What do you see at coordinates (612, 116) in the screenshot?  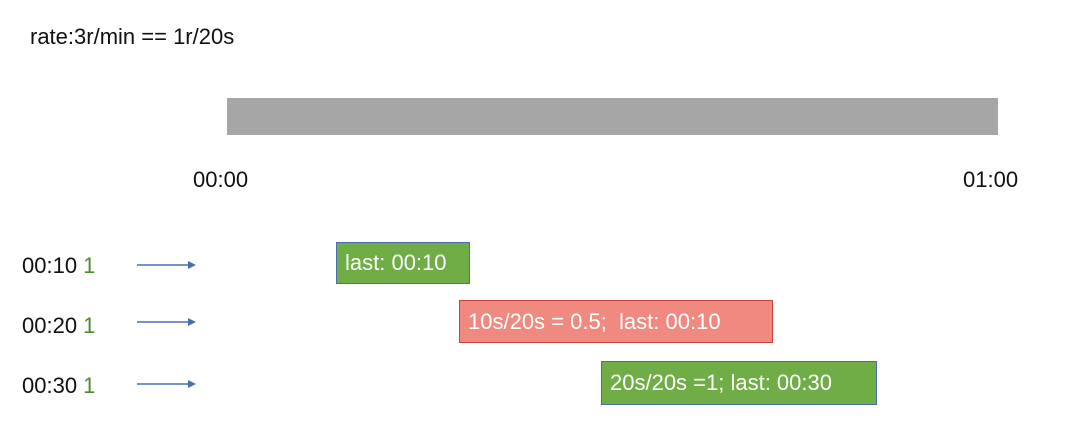 I see `timeline-bar` at bounding box center [612, 116].